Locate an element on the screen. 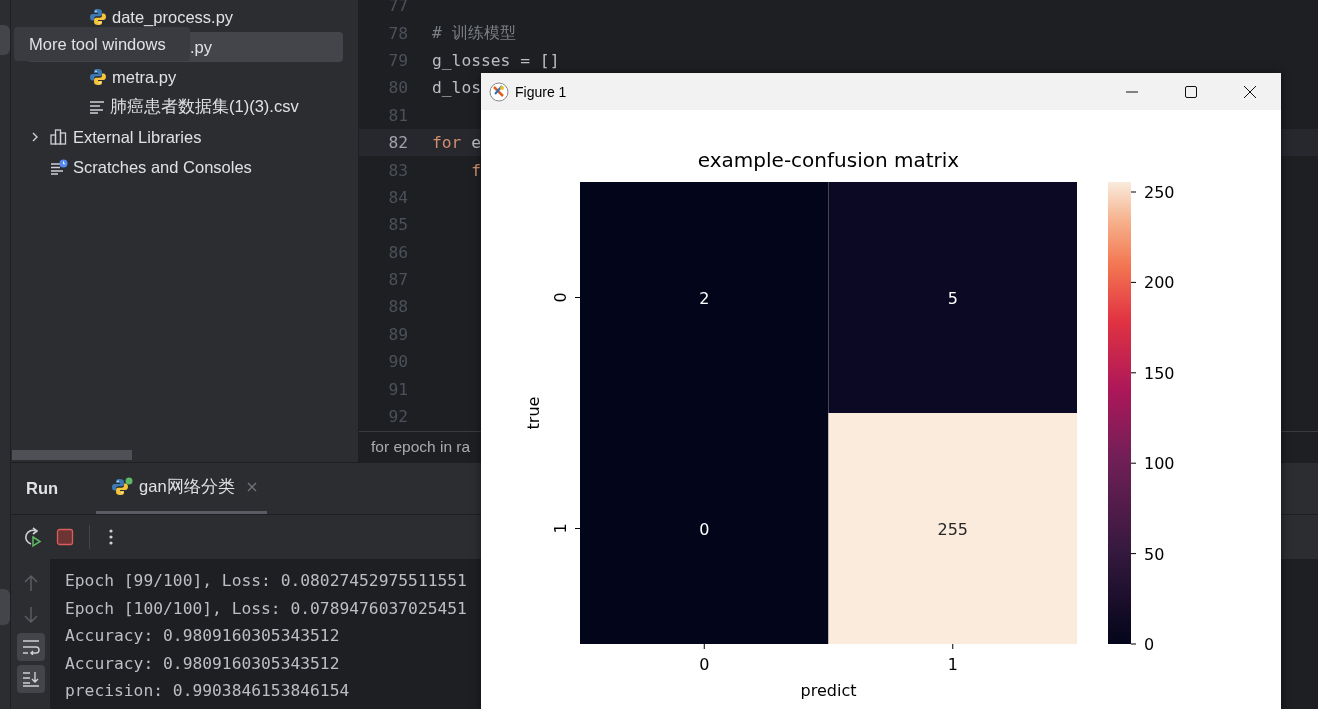 This screenshot has width=1318, height=709. x-tick-label: 0 is located at coordinates (704, 664).